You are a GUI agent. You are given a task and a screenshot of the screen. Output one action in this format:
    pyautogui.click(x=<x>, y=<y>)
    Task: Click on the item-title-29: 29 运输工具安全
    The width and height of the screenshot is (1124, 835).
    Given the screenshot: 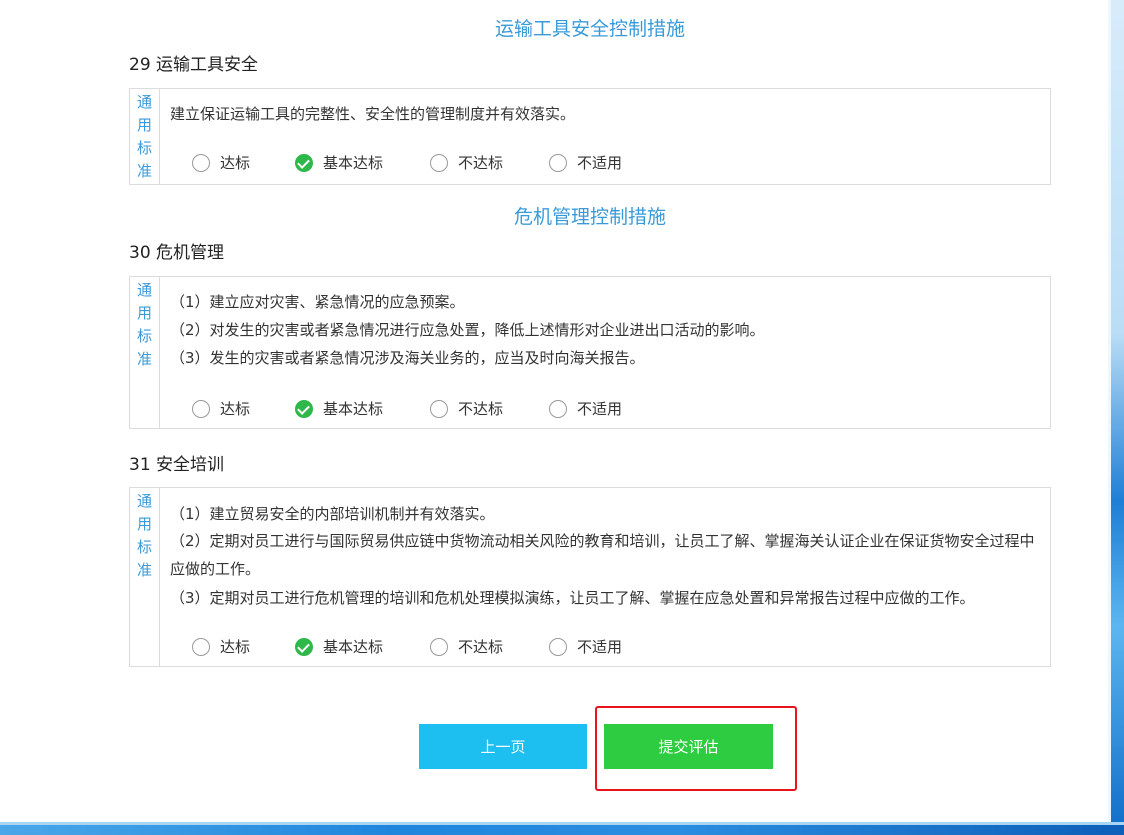 What is the action you would take?
    pyautogui.click(x=194, y=65)
    